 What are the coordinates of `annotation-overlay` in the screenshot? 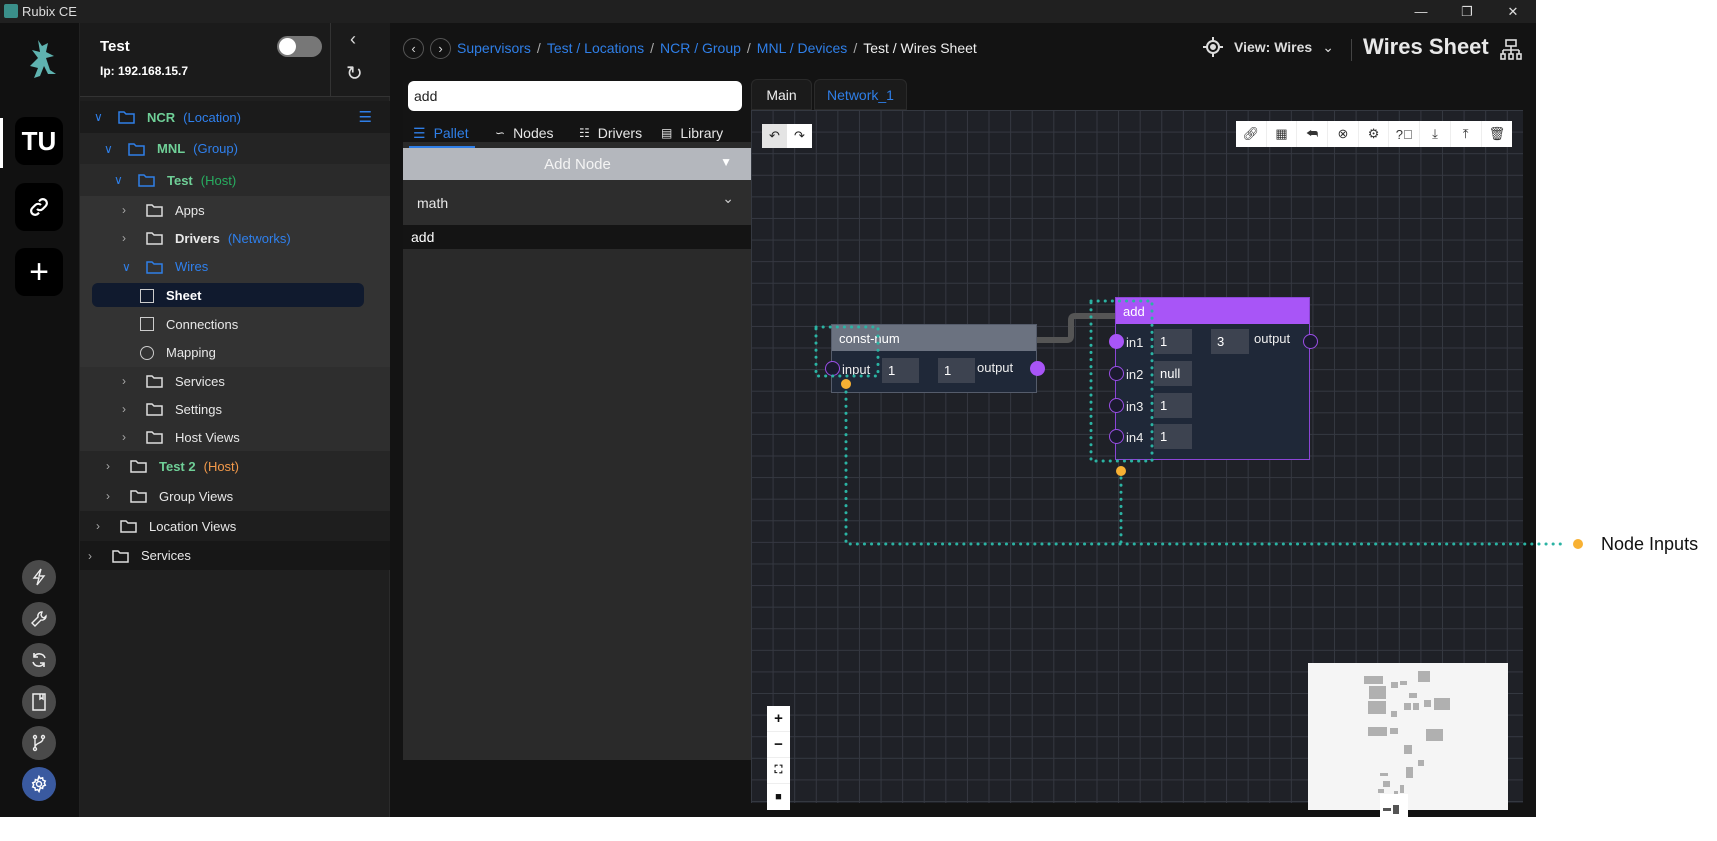 It's located at (1198, 424).